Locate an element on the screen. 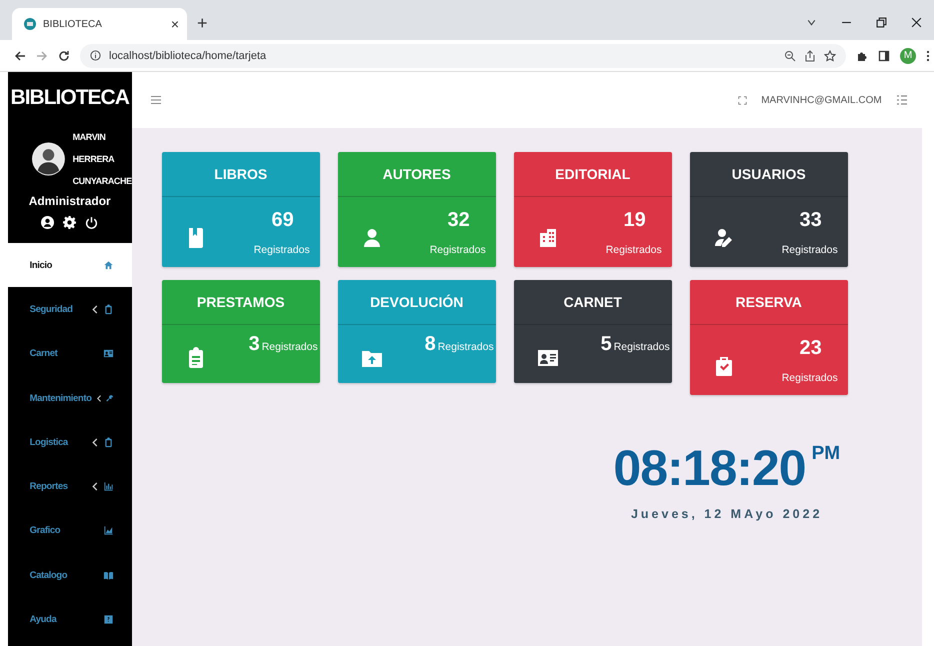 This screenshot has height=646, width=934. info-icon is located at coordinates (95, 55).